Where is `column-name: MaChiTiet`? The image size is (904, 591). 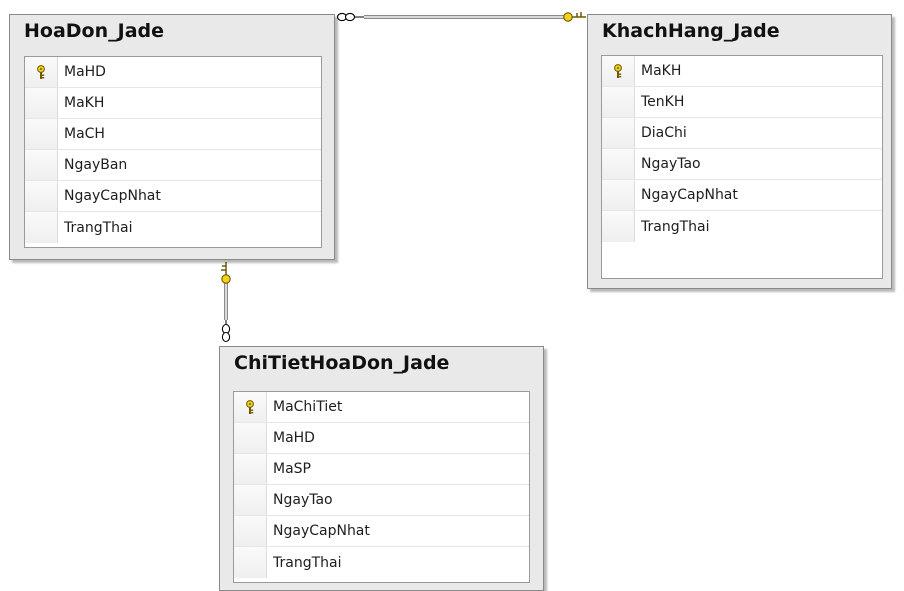
column-name: MaChiTiet is located at coordinates (308, 407).